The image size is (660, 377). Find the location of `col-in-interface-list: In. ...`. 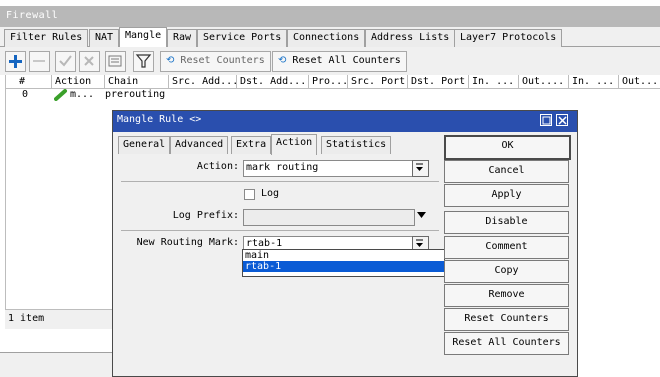

col-in-interface-list: In. ... is located at coordinates (595, 82).